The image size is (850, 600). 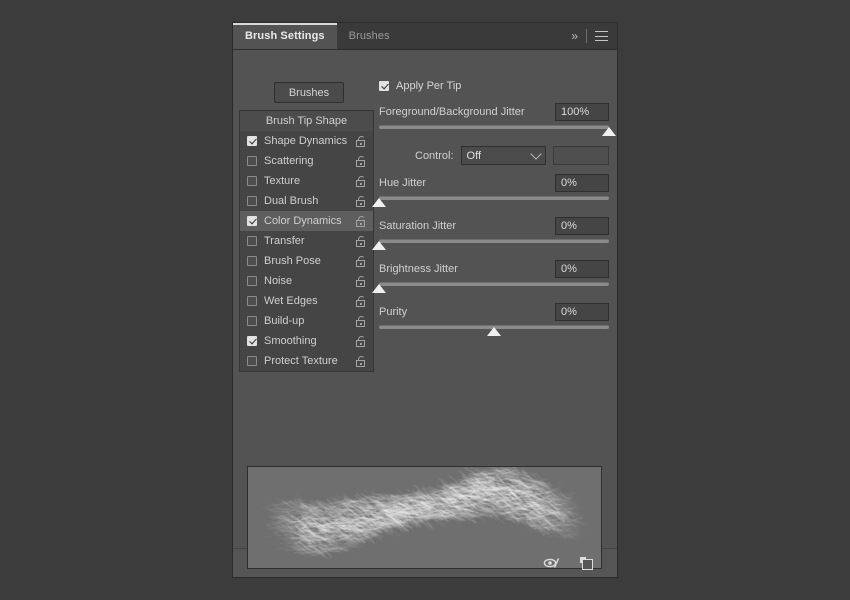 I want to click on brightness-jitter-slider, so click(x=490, y=287).